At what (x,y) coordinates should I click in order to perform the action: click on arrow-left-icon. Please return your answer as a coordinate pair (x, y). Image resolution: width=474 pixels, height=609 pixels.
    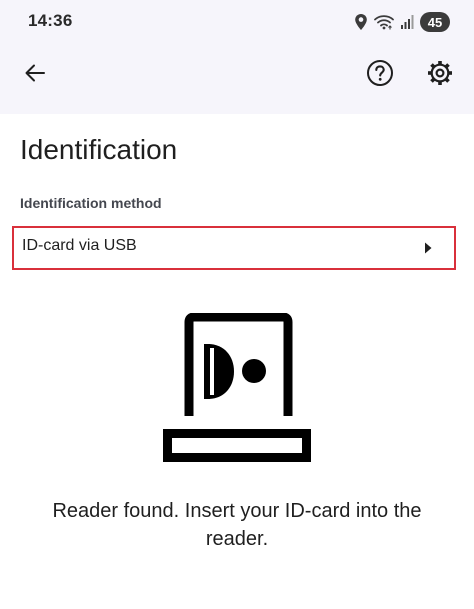
    Looking at the image, I should click on (35, 75).